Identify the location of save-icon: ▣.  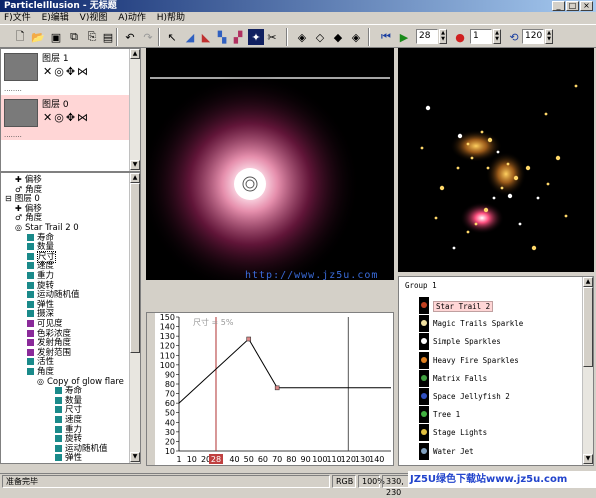
(56, 37).